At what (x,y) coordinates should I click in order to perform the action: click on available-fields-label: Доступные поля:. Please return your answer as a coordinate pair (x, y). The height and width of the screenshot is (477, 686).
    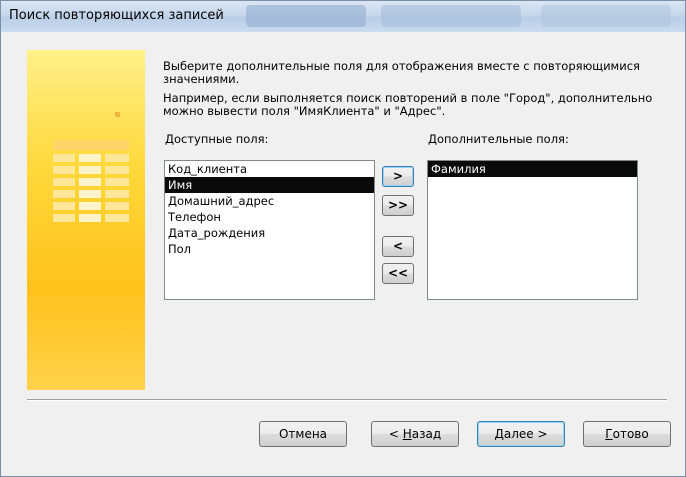
    Looking at the image, I should click on (217, 139).